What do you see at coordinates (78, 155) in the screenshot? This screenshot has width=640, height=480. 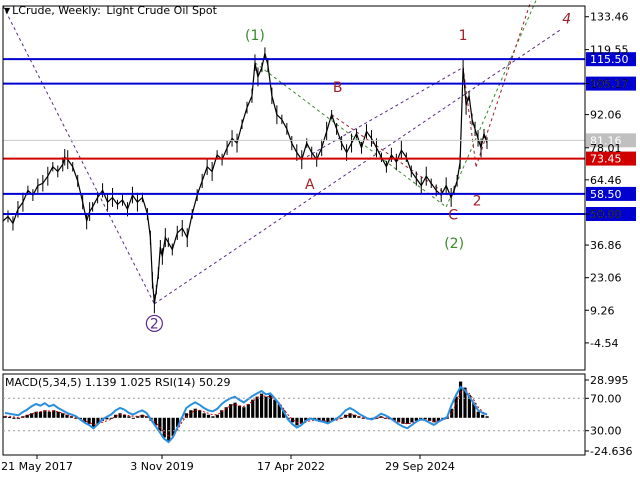 I see `wave-line-purple-down` at bounding box center [78, 155].